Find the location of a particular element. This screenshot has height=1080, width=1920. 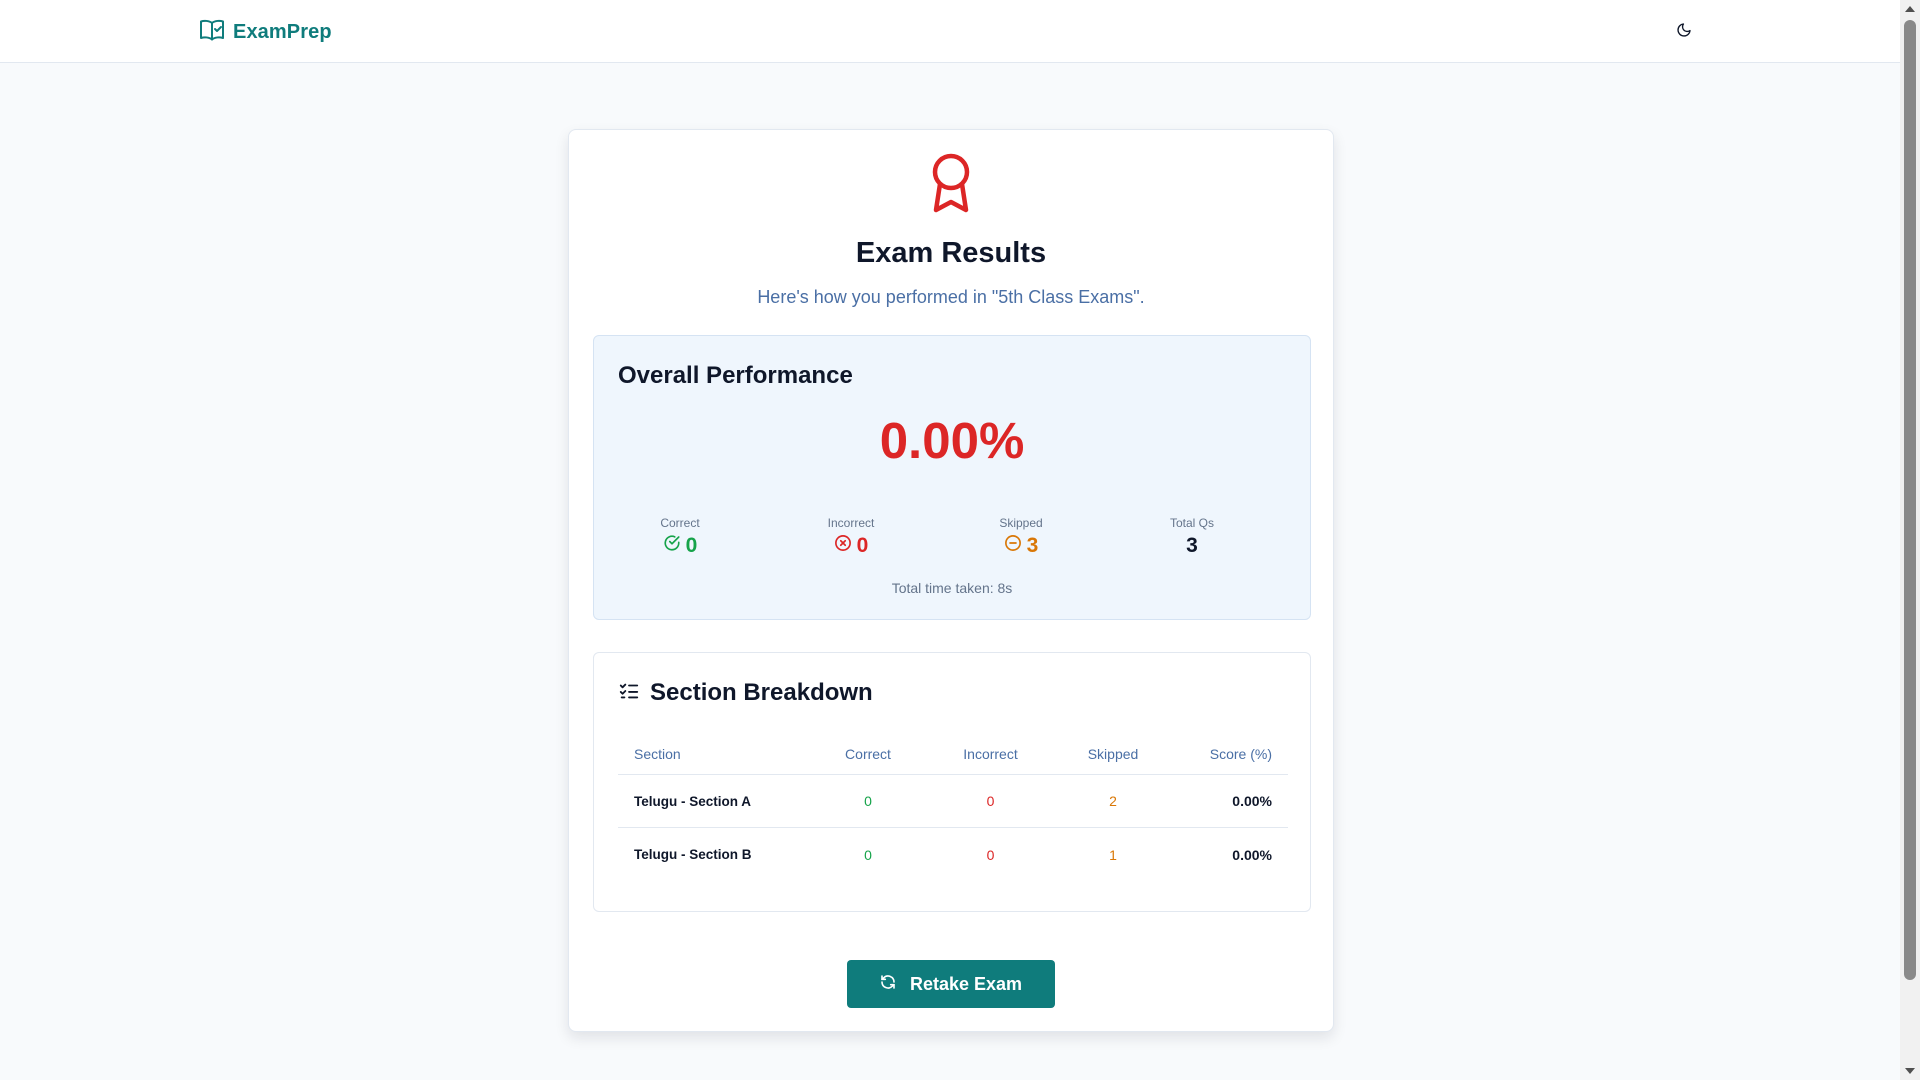

moon-icon is located at coordinates (1684, 32).